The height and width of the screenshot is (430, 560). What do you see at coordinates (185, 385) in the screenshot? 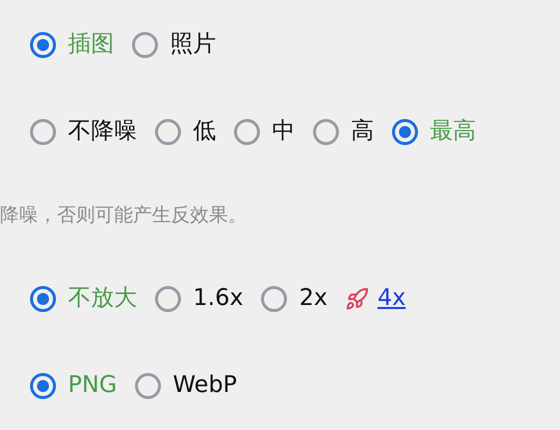
I see `radio-option: WebP` at bounding box center [185, 385].